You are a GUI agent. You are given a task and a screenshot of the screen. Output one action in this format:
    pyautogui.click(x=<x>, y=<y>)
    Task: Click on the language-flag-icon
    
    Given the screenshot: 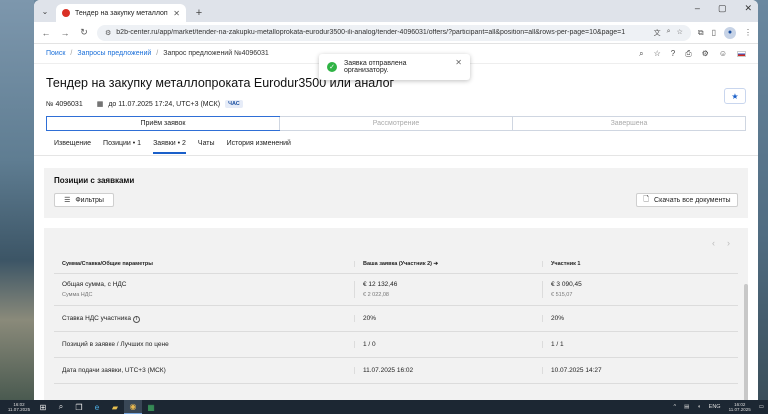 What is the action you would take?
    pyautogui.click(x=741, y=53)
    